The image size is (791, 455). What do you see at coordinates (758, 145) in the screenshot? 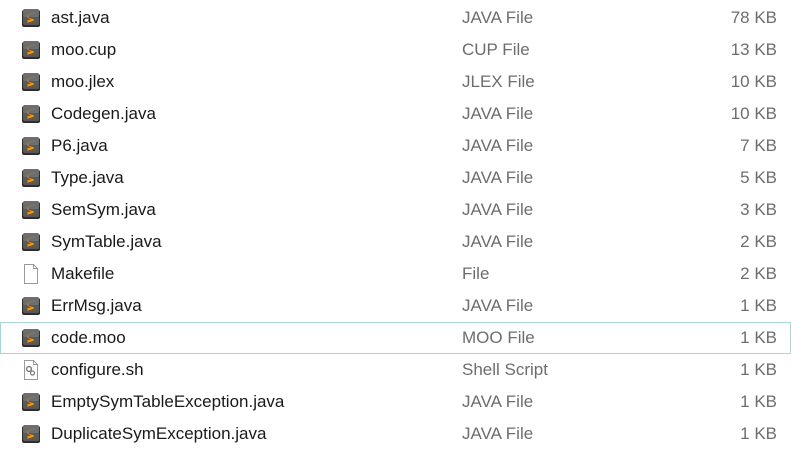
I see `file-size: 7 KB` at bounding box center [758, 145].